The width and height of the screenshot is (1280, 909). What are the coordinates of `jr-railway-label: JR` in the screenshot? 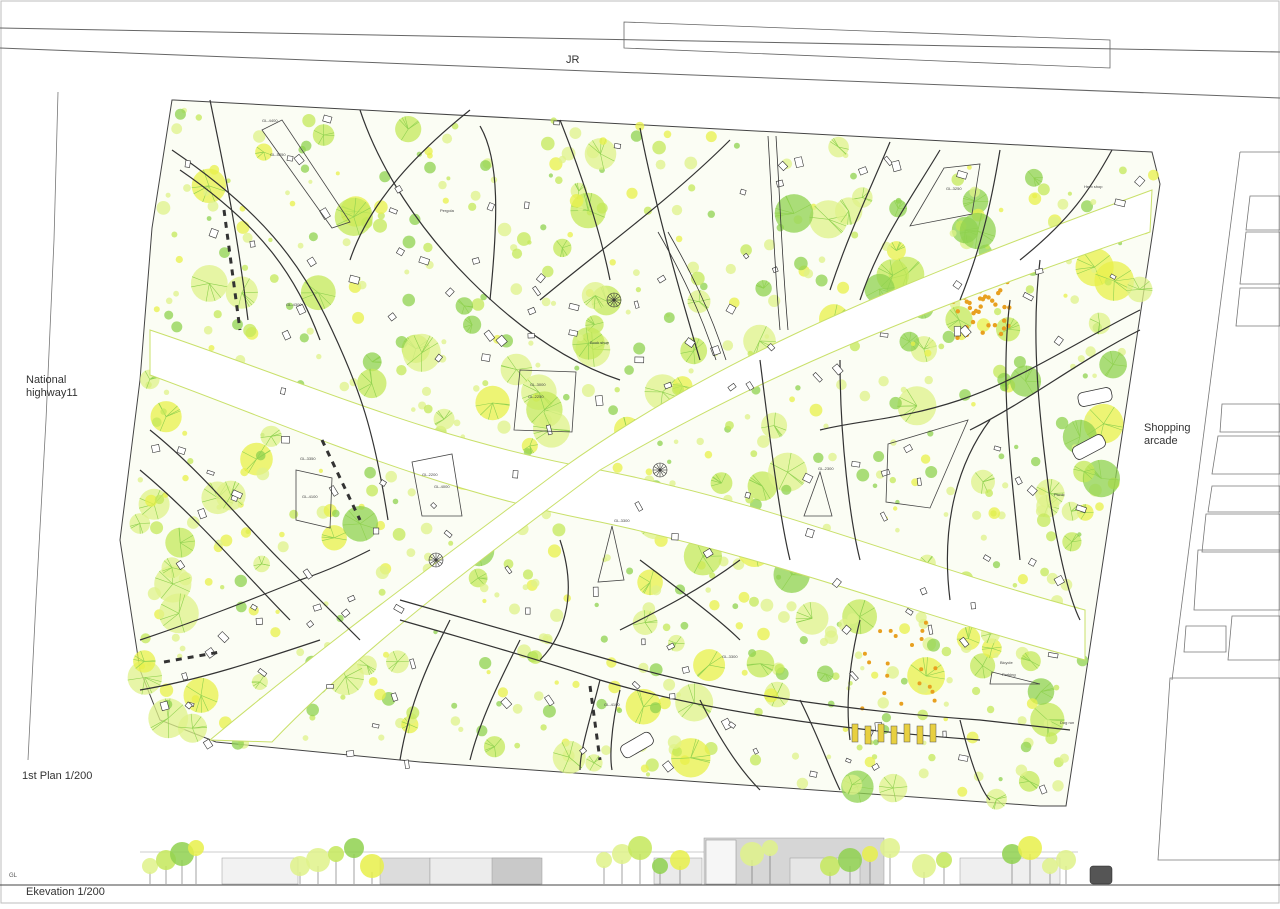 It's located at (572, 60).